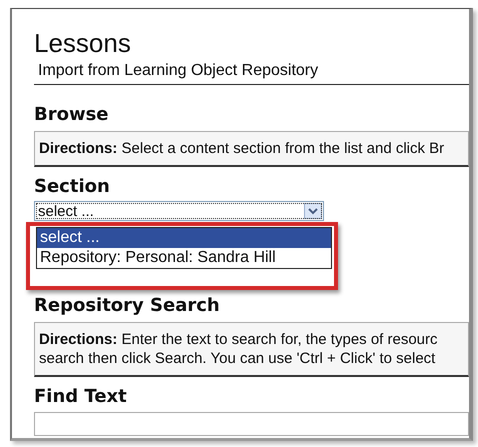  I want to click on directions-text: Directions: Enter the text to search for, the types of resourc search then click Search. You can use 'Ctrl + Click' to select, so click(238, 349).